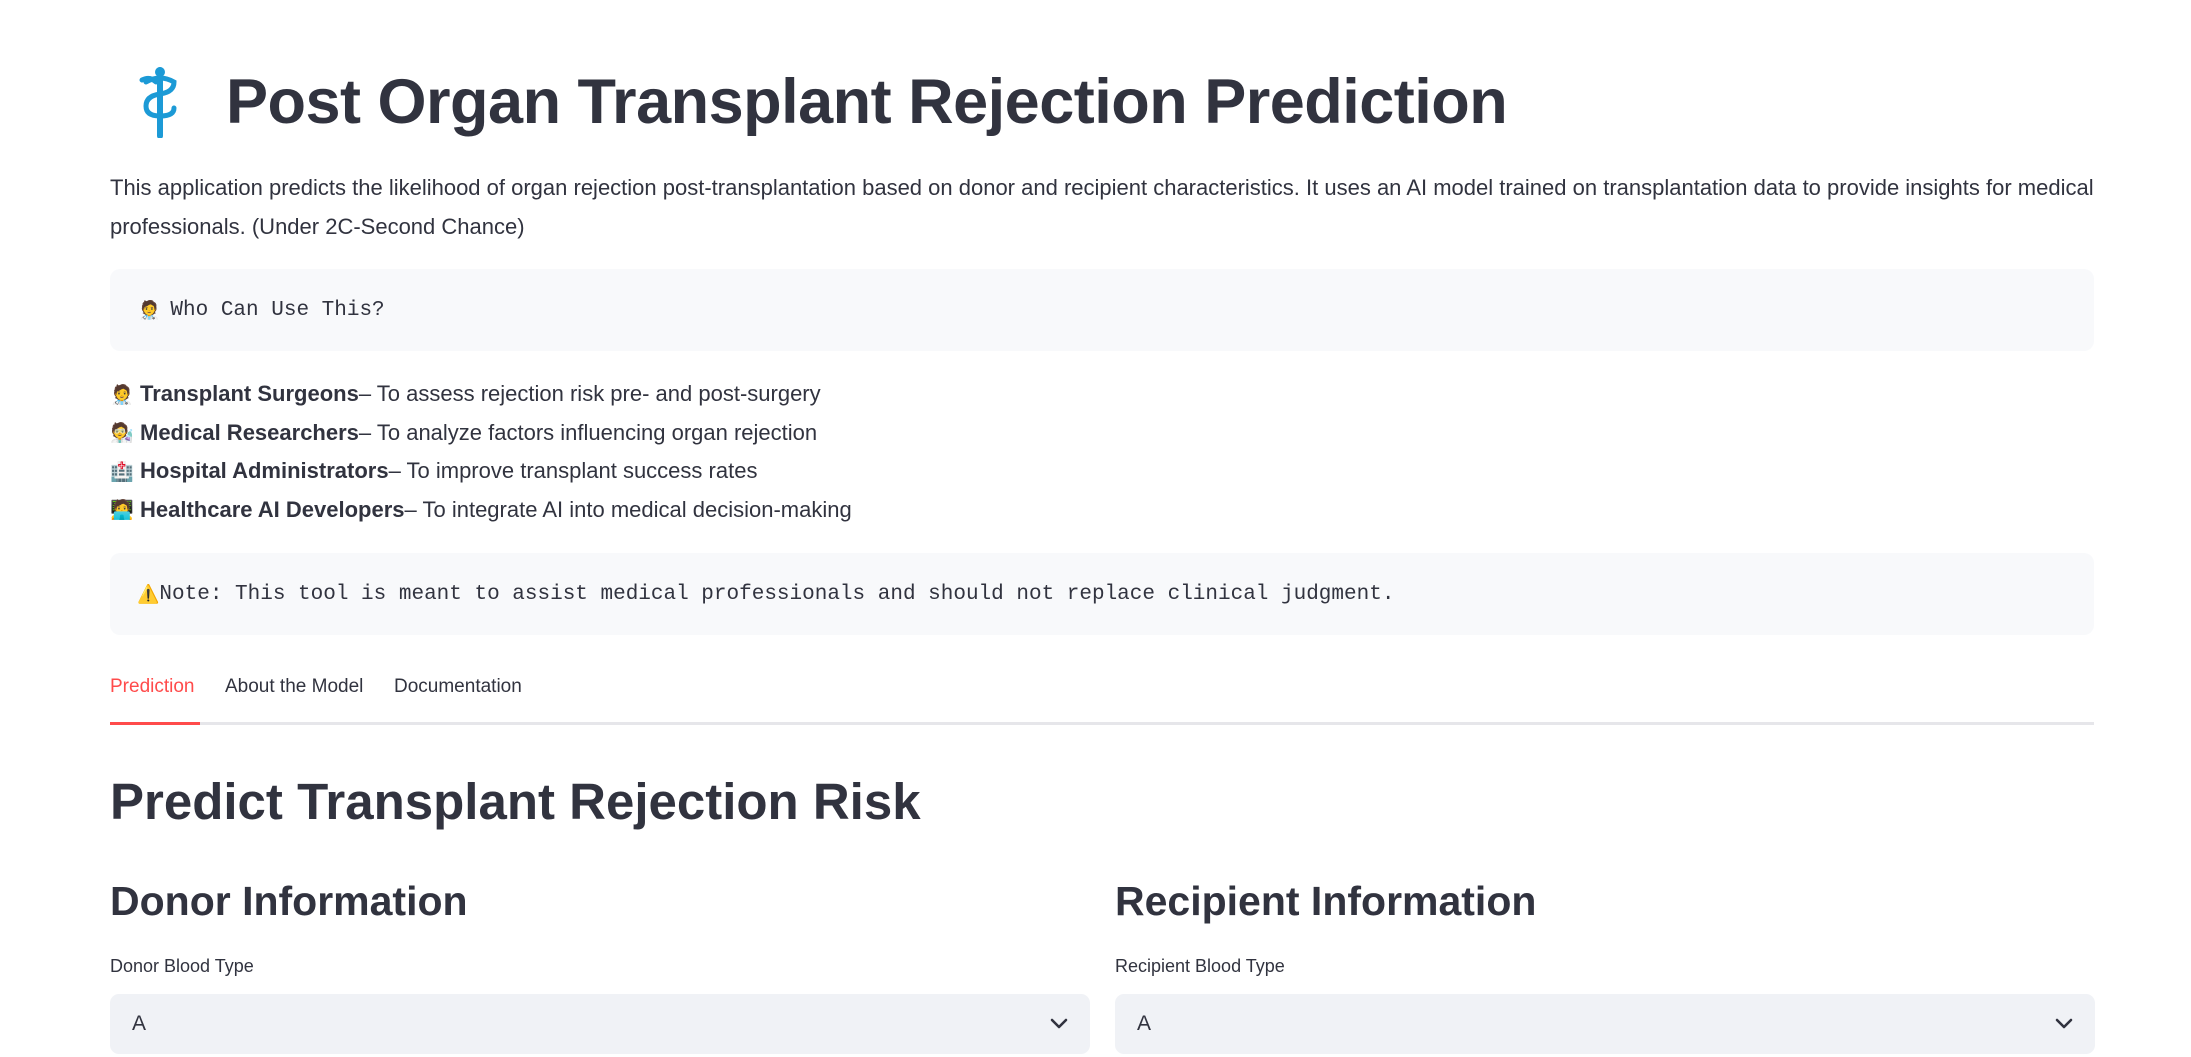  I want to click on warning-icon: ⚠️, so click(148, 594).